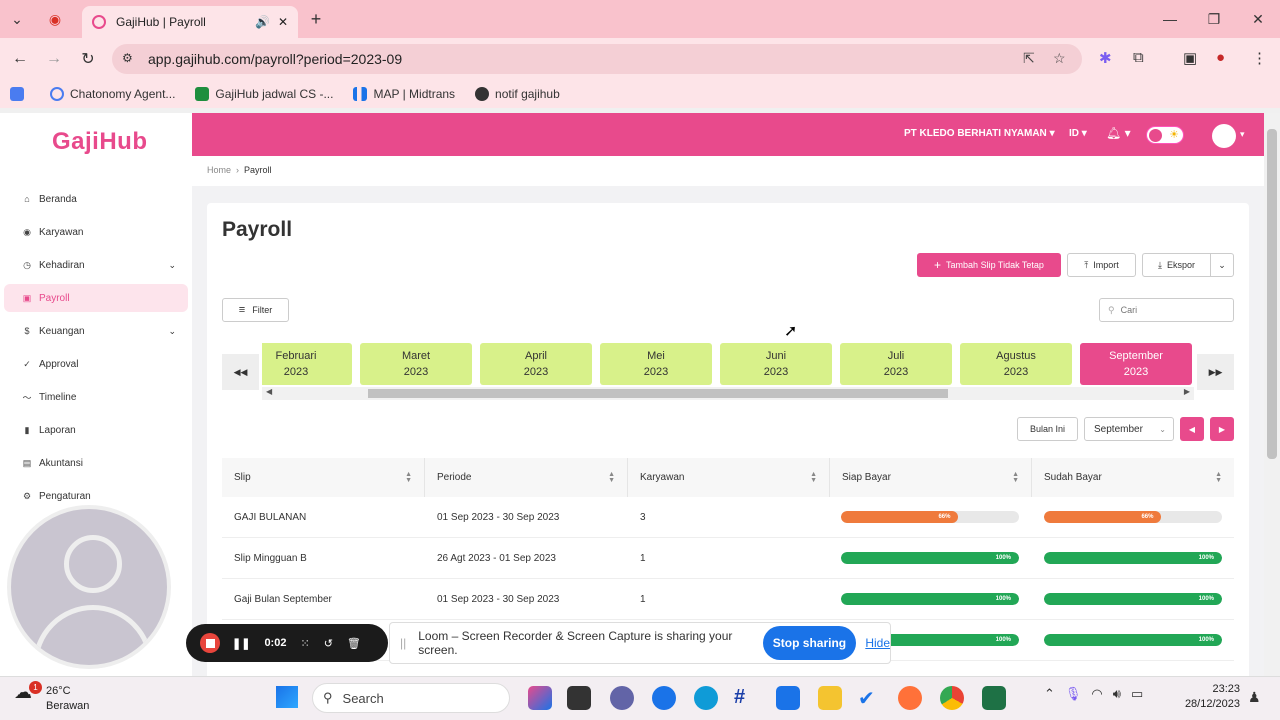 This screenshot has height=720, width=1280. I want to click on chrome-icon, so click(952, 698).